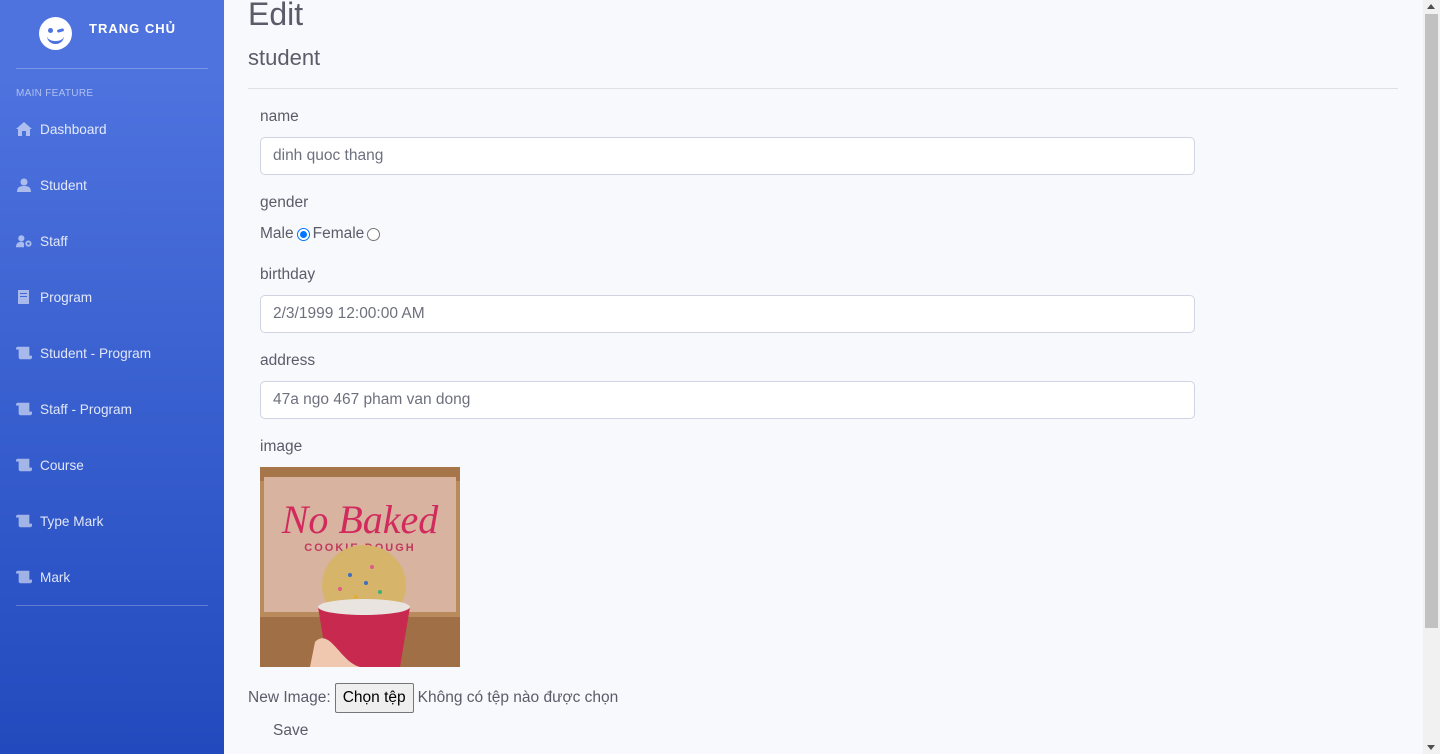 The width and height of the screenshot is (1440, 754). What do you see at coordinates (288, 360) in the screenshot?
I see `address-label: address` at bounding box center [288, 360].